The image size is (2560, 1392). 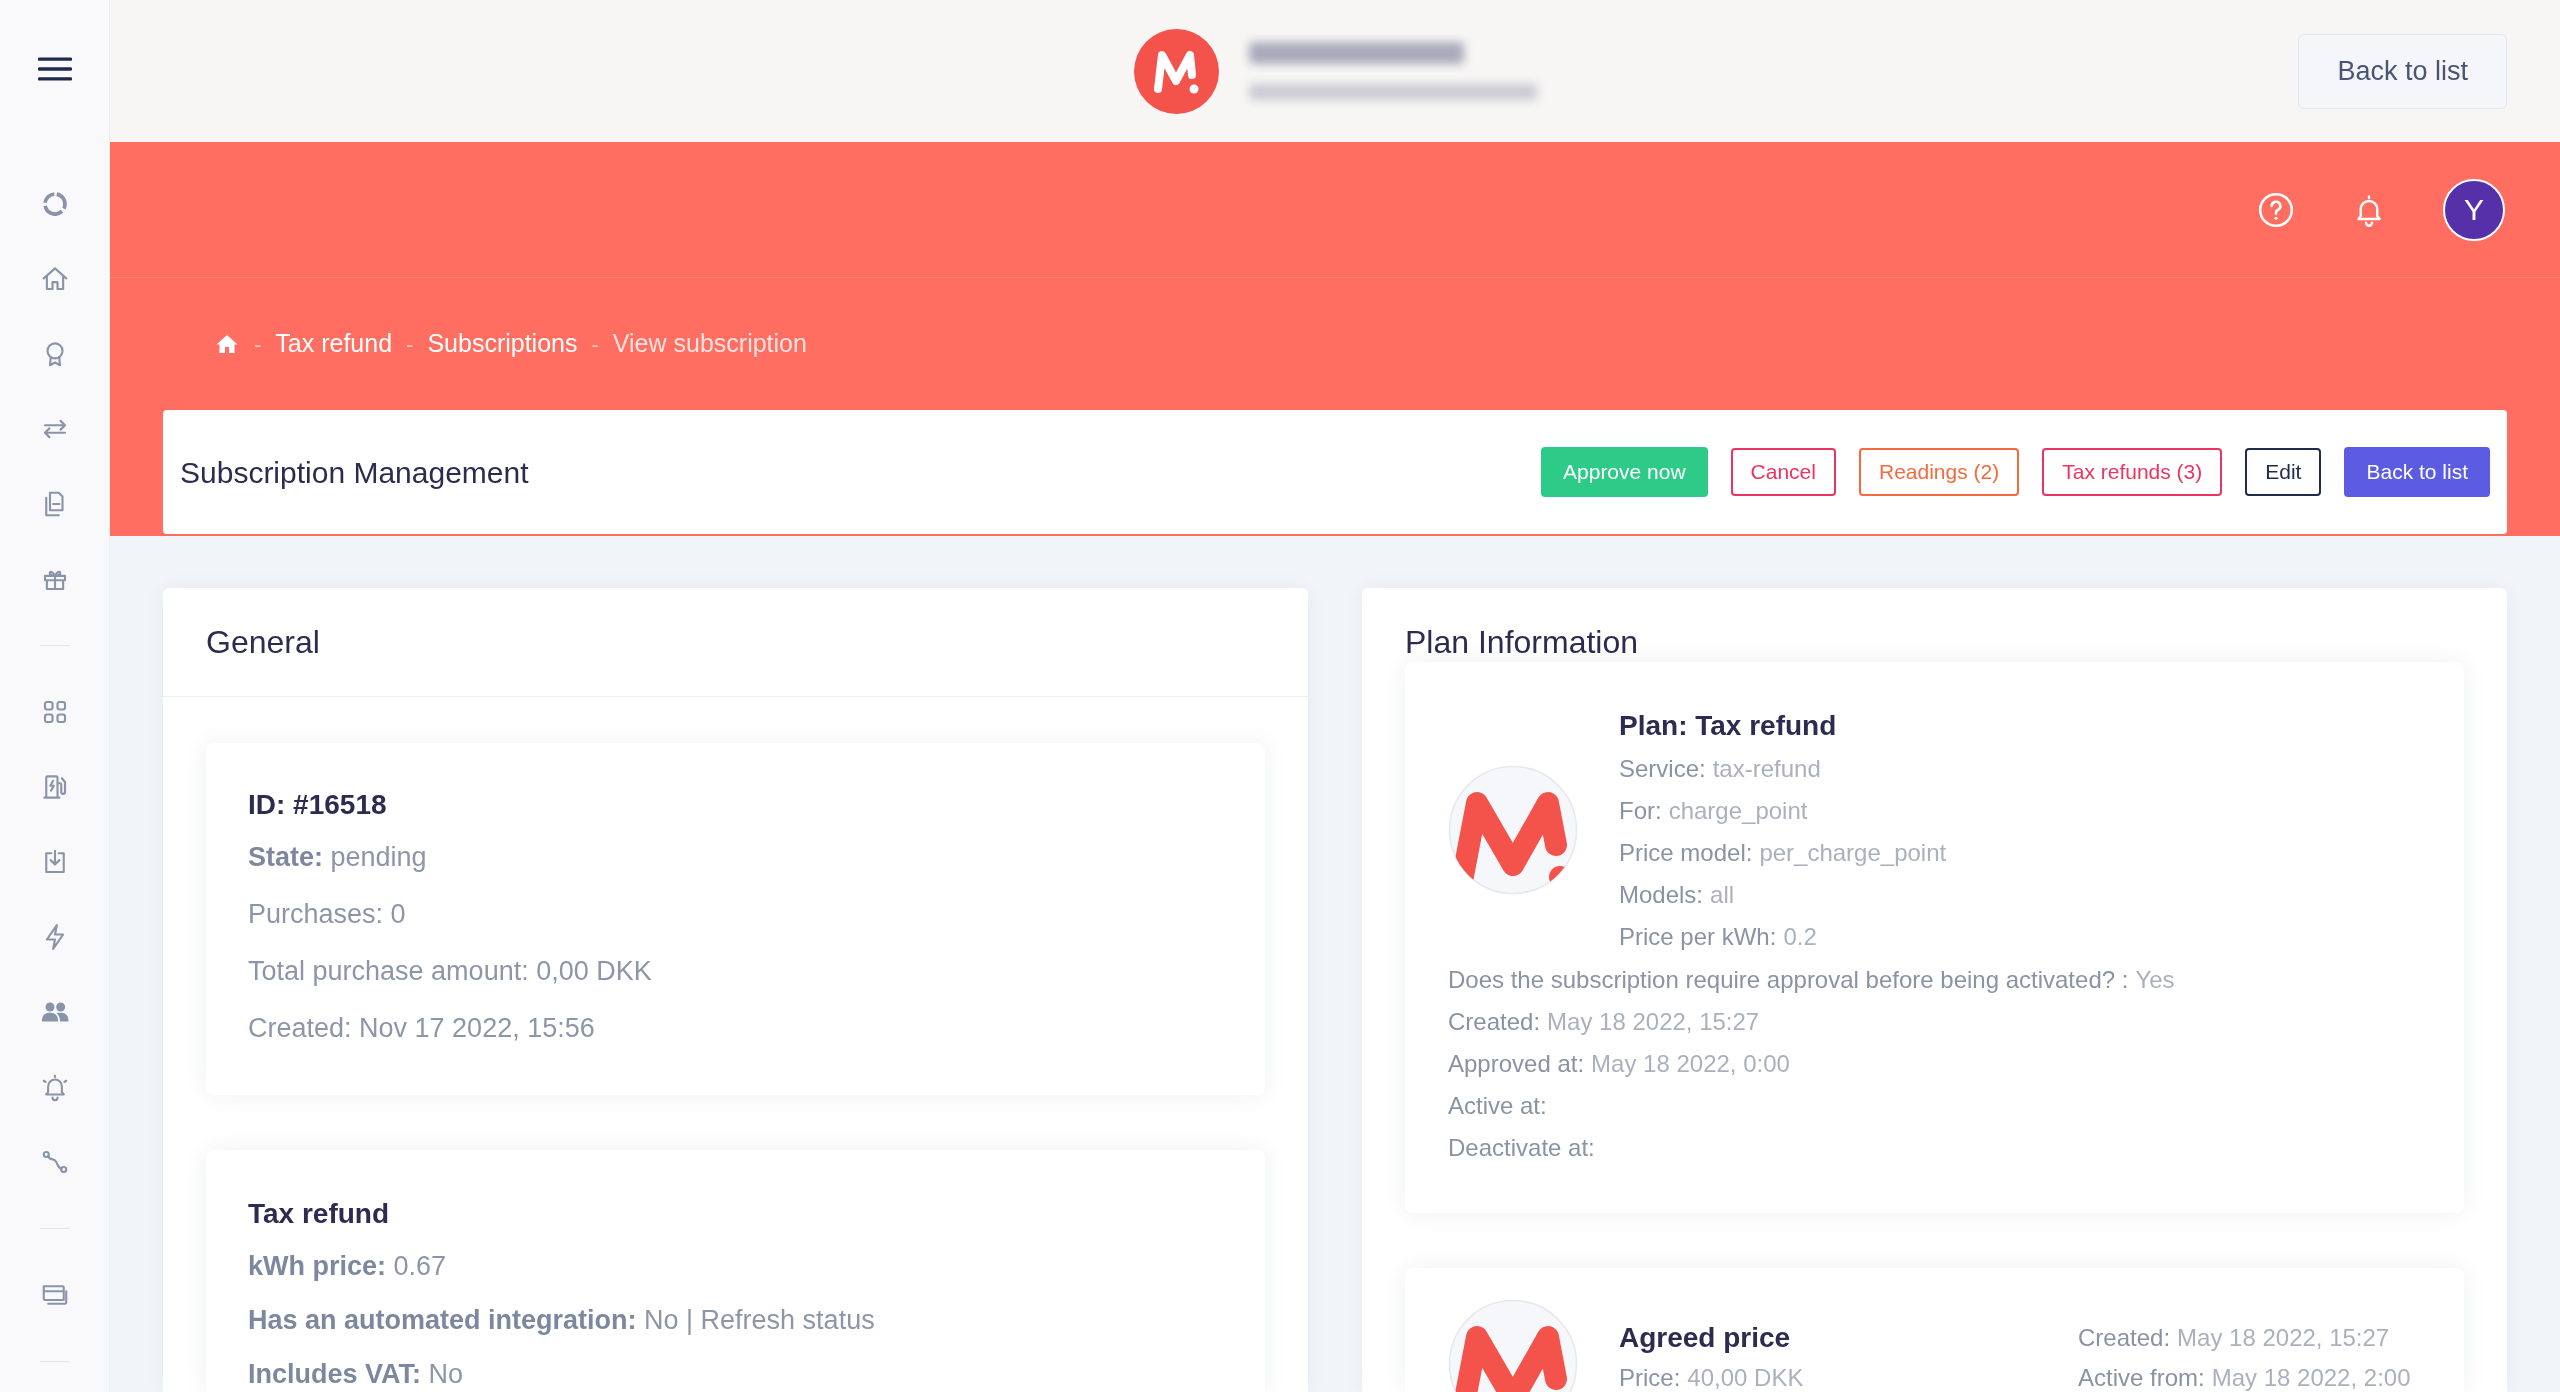 What do you see at coordinates (354, 472) in the screenshot?
I see `page-title: Subscription Management` at bounding box center [354, 472].